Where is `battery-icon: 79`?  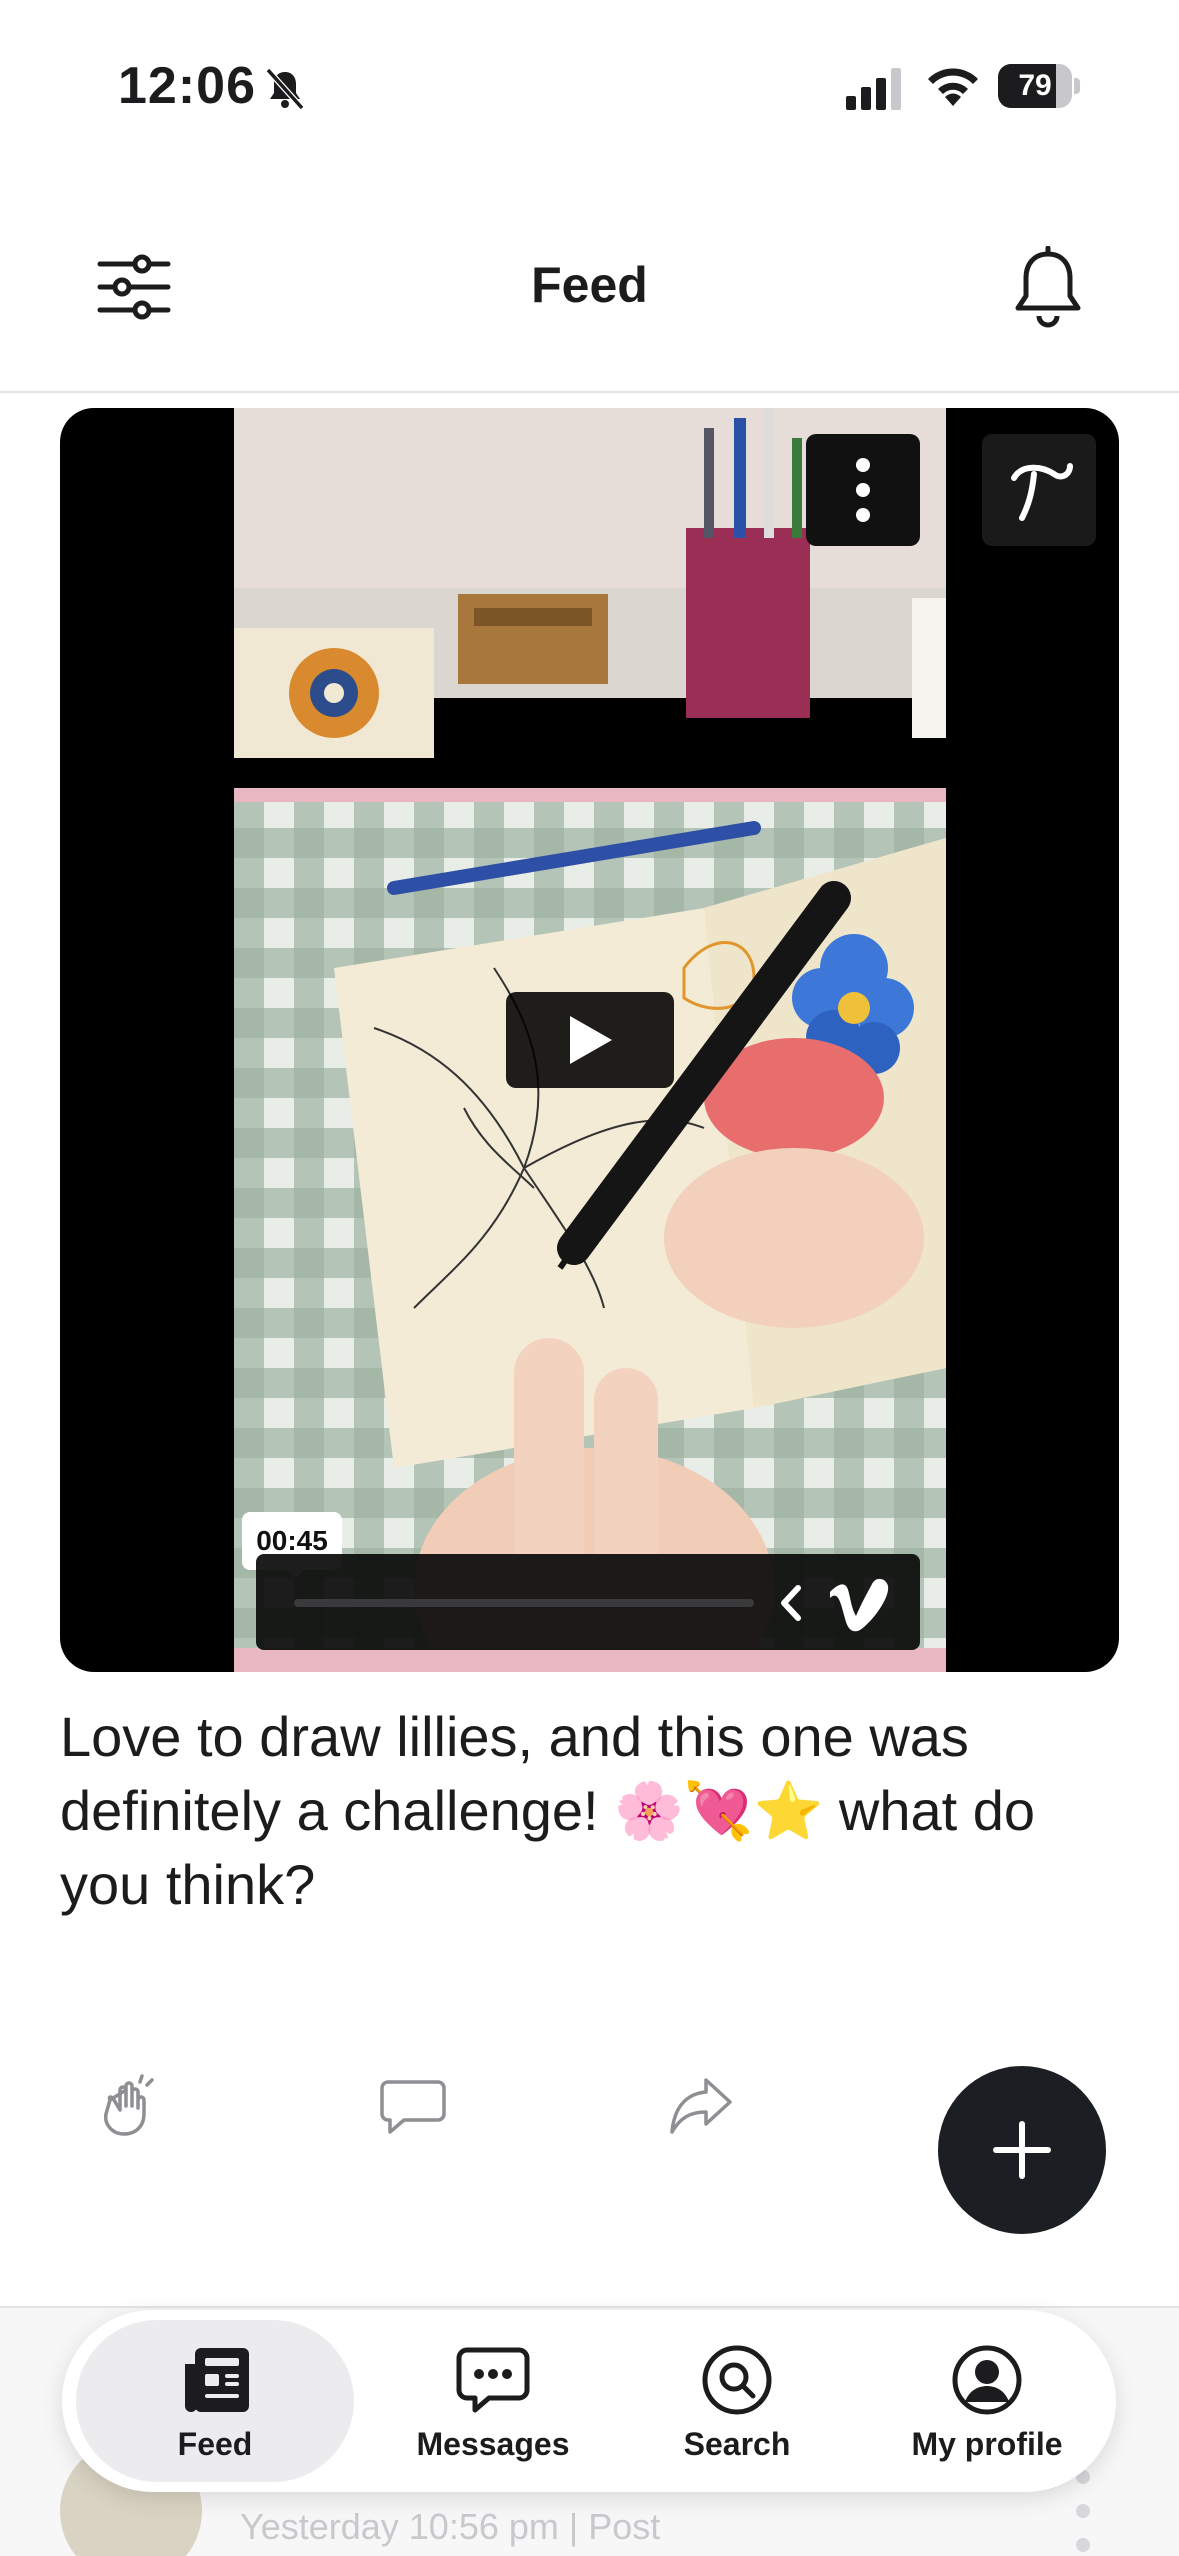
battery-icon: 79 is located at coordinates (1039, 86).